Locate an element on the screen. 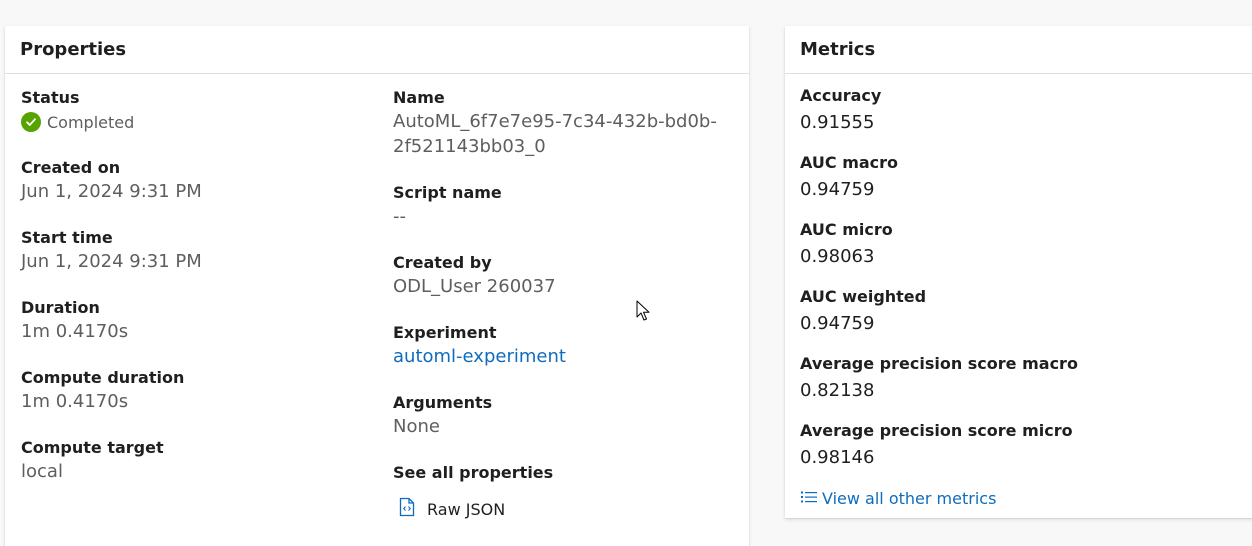  compute-duration-label: Compute duration is located at coordinates (103, 377).